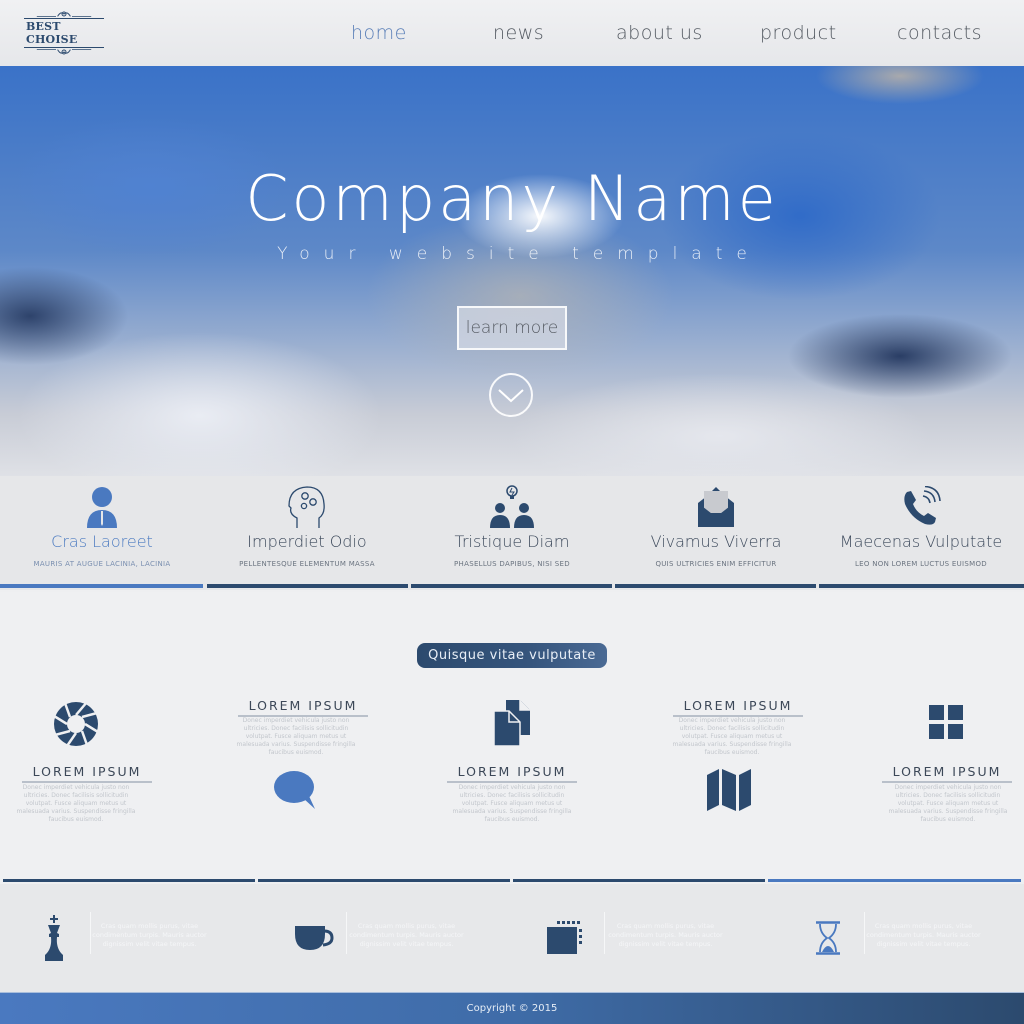  What do you see at coordinates (307, 541) in the screenshot?
I see `feature-title: Imperdiet Odio` at bounding box center [307, 541].